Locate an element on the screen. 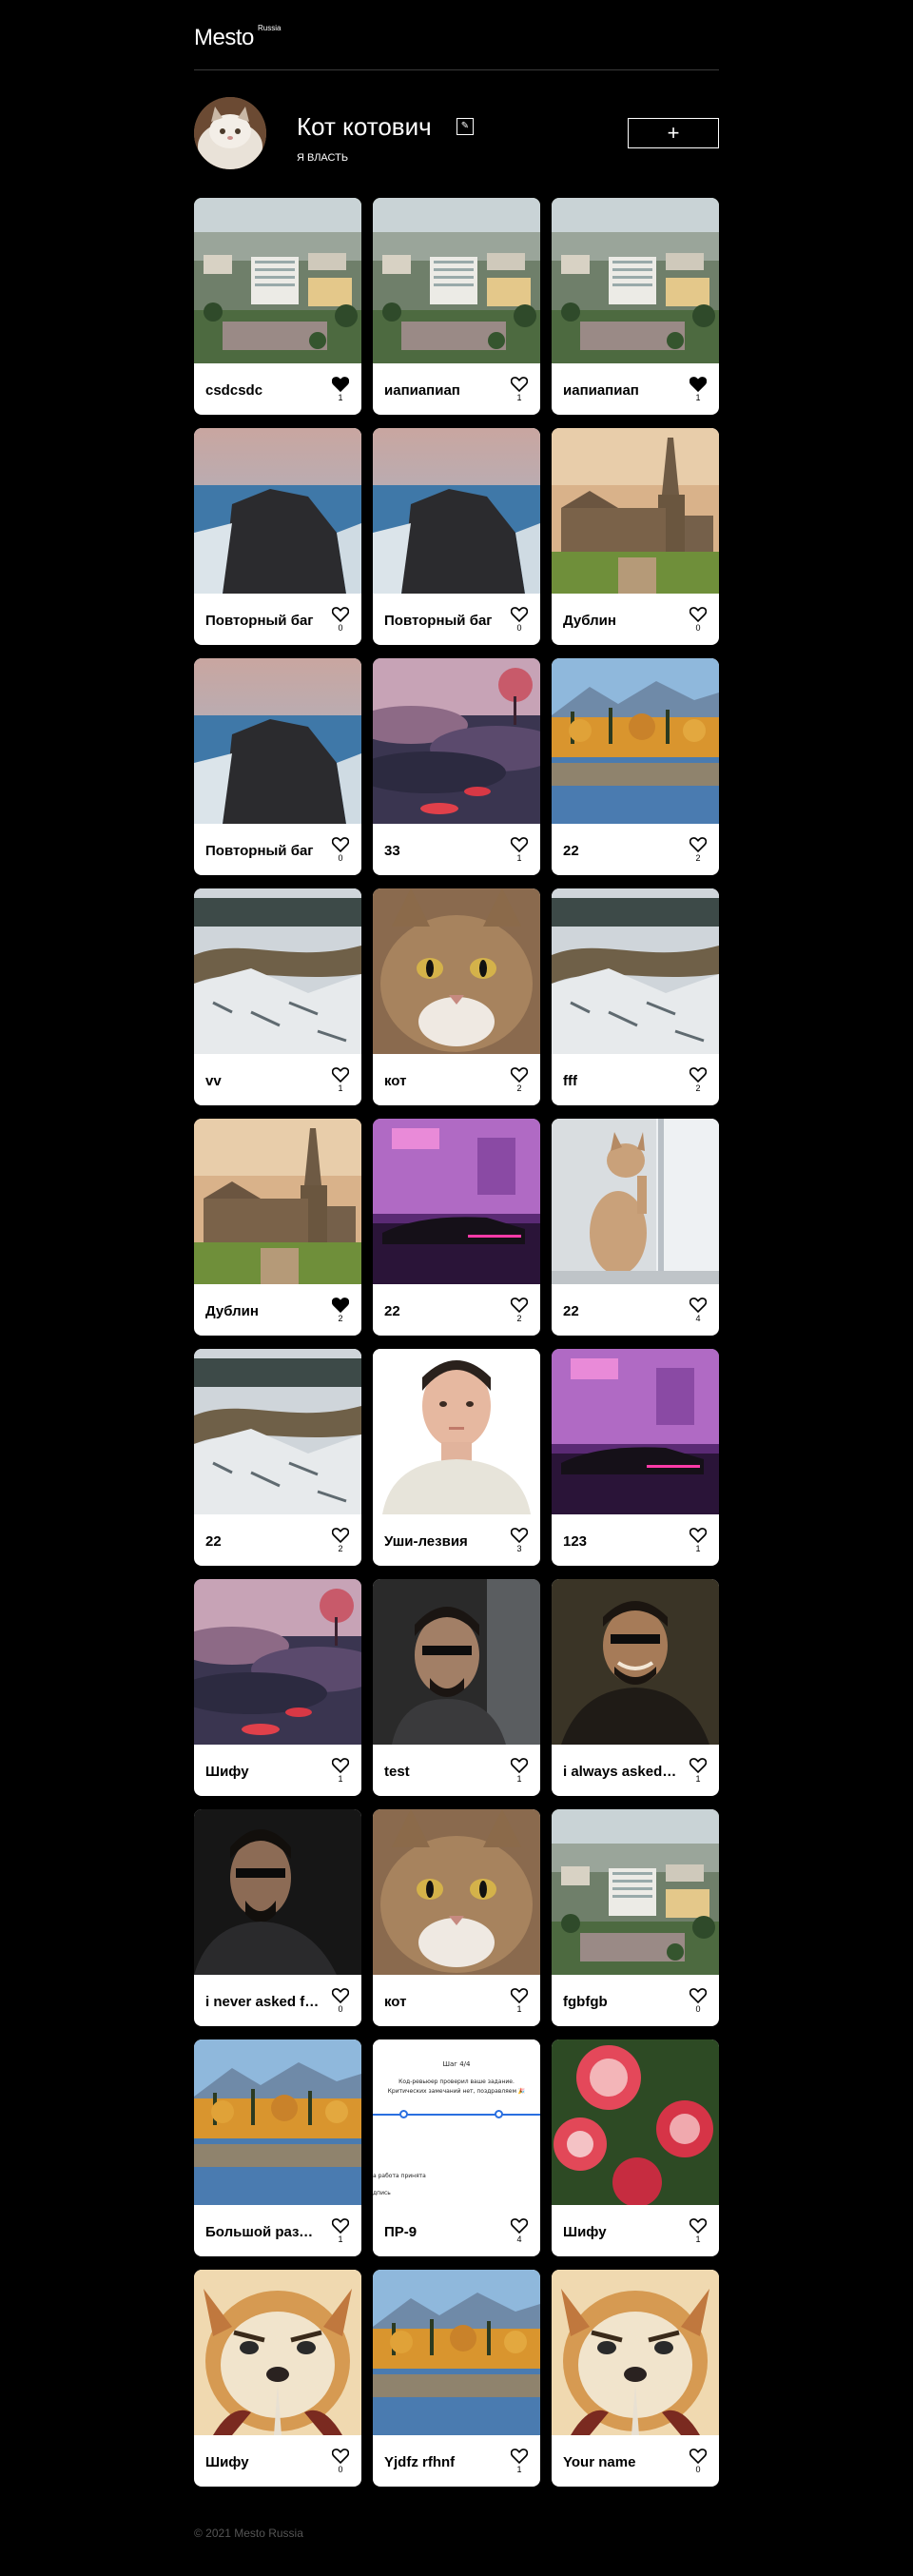  profile-name: Кот котович is located at coordinates (365, 127).